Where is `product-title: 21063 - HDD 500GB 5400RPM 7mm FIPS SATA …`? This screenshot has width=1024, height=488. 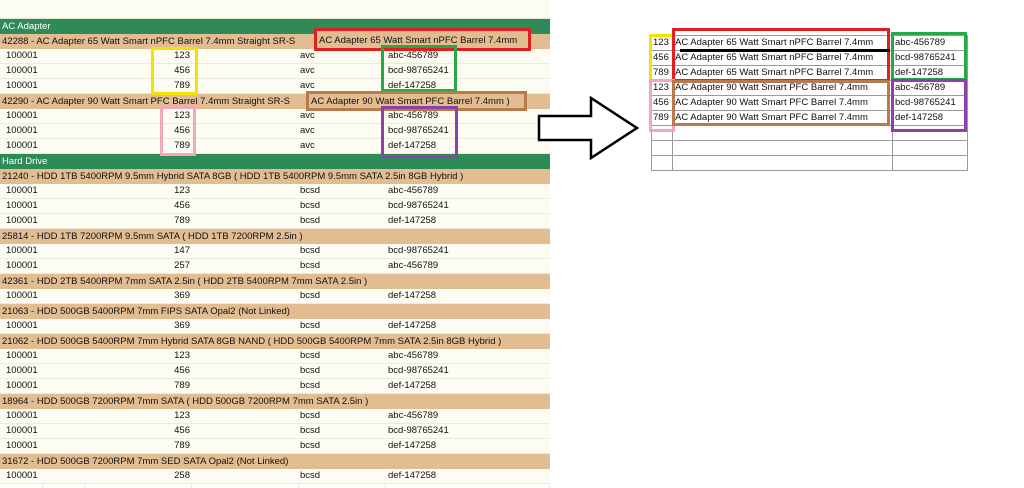
product-title: 21063 - HDD 500GB 5400RPM 7mm FIPS SATA … is located at coordinates (146, 311).